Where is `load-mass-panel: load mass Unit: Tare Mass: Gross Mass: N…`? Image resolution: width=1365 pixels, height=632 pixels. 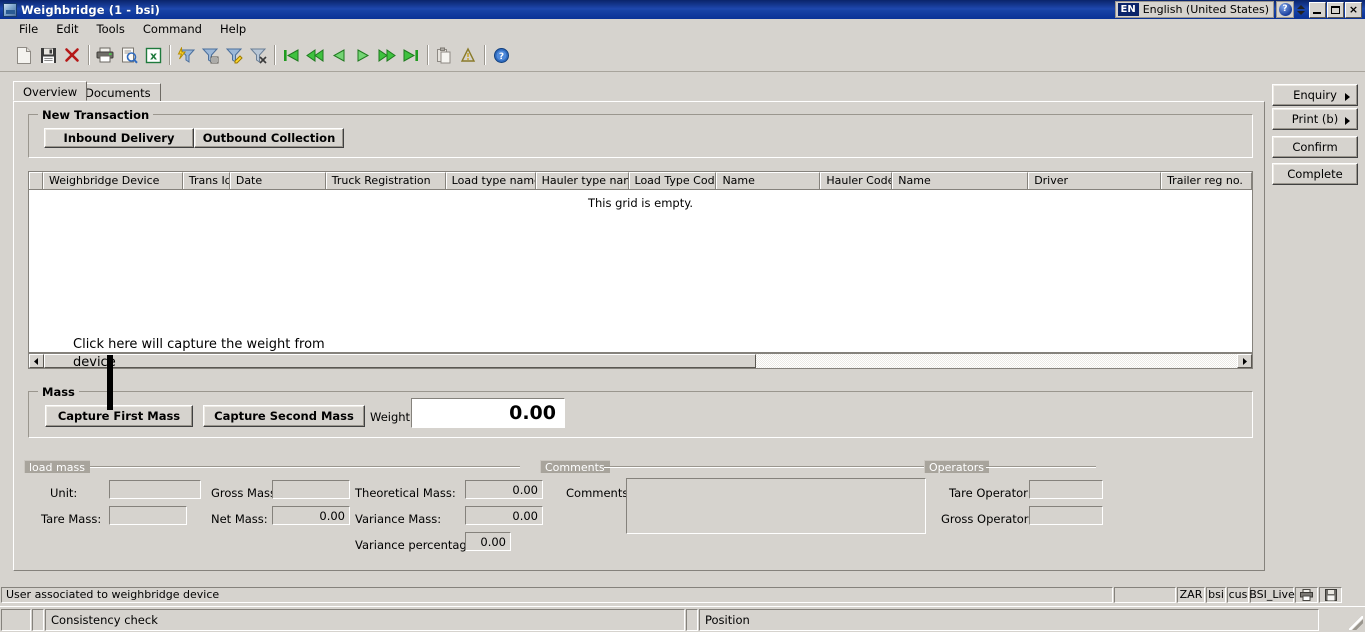 load-mass-panel: load mass Unit: Tare Mass: Gross Mass: N… is located at coordinates (283, 510).